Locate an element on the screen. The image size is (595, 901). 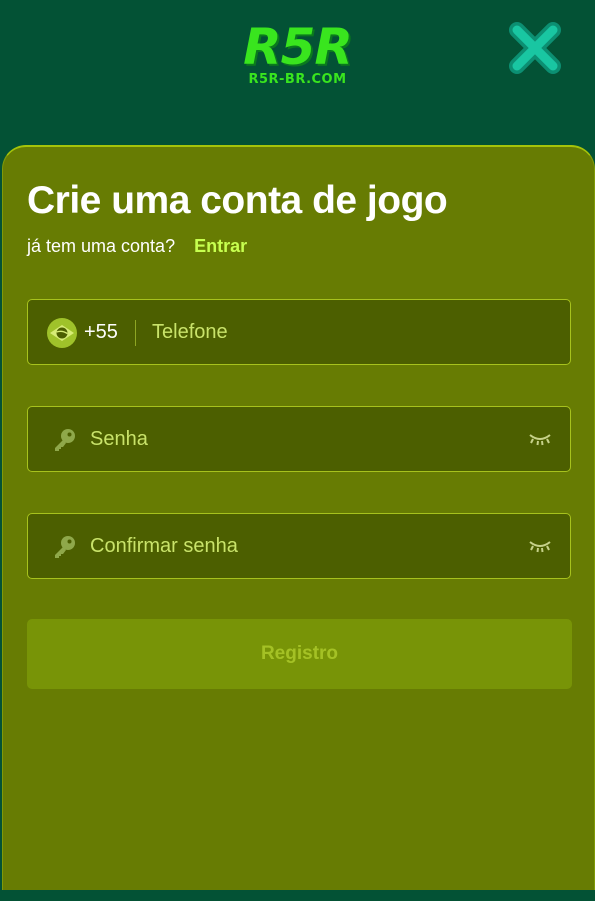
close-button is located at coordinates (535, 48).